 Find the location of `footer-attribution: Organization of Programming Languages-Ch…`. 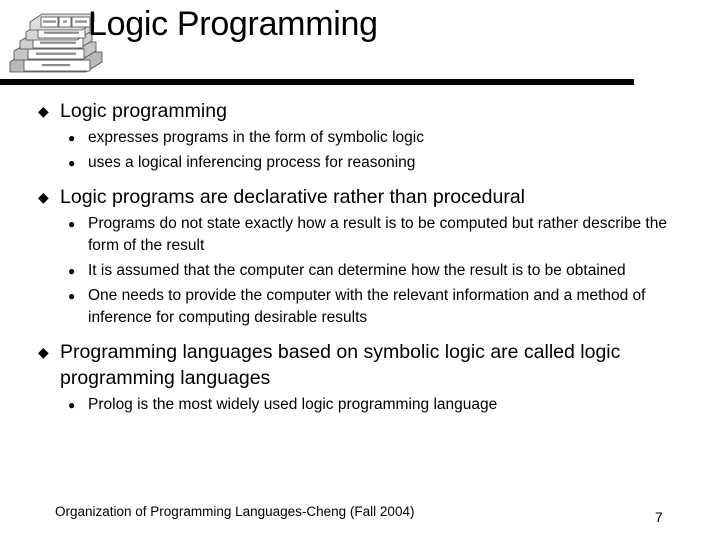

footer-attribution: Organization of Programming Languages-Ch… is located at coordinates (235, 511).